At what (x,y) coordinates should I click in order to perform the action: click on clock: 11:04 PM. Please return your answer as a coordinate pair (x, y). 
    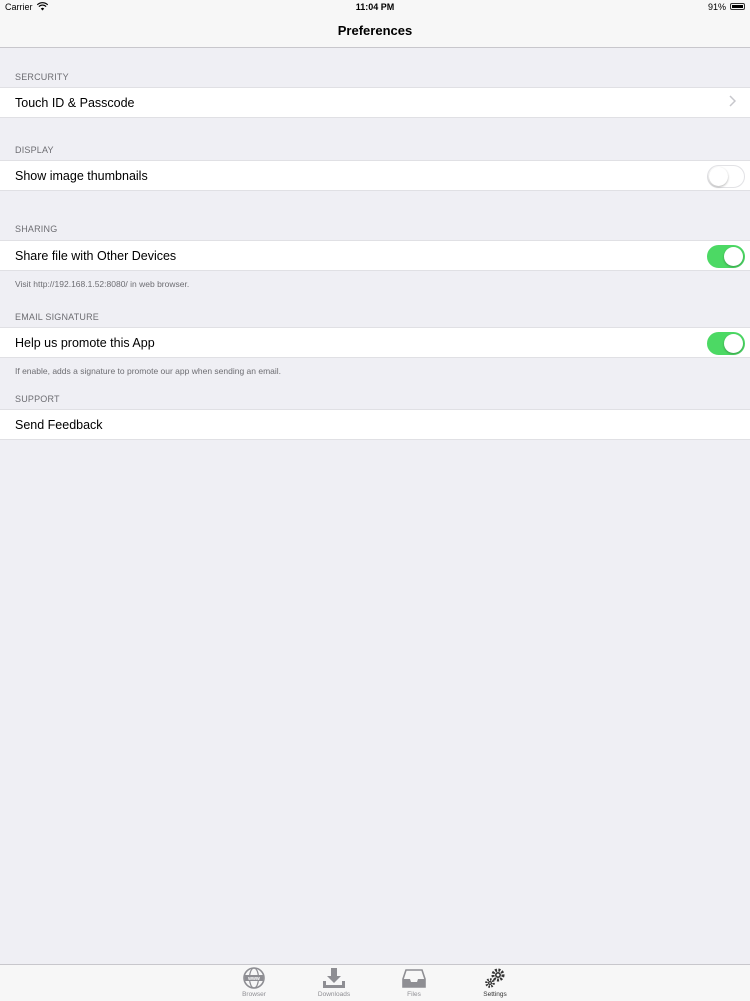
    Looking at the image, I should click on (375, 7).